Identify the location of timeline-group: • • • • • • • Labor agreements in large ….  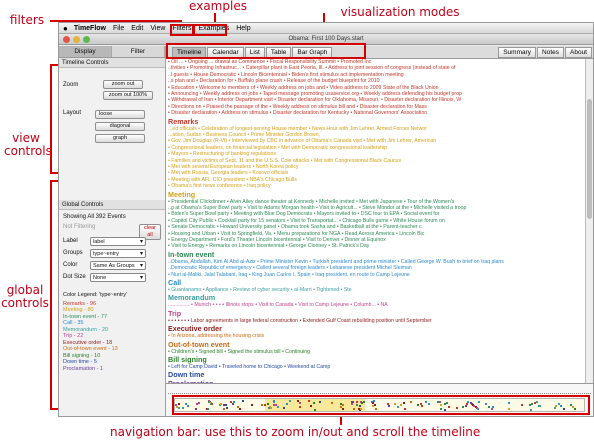
(376, 325).